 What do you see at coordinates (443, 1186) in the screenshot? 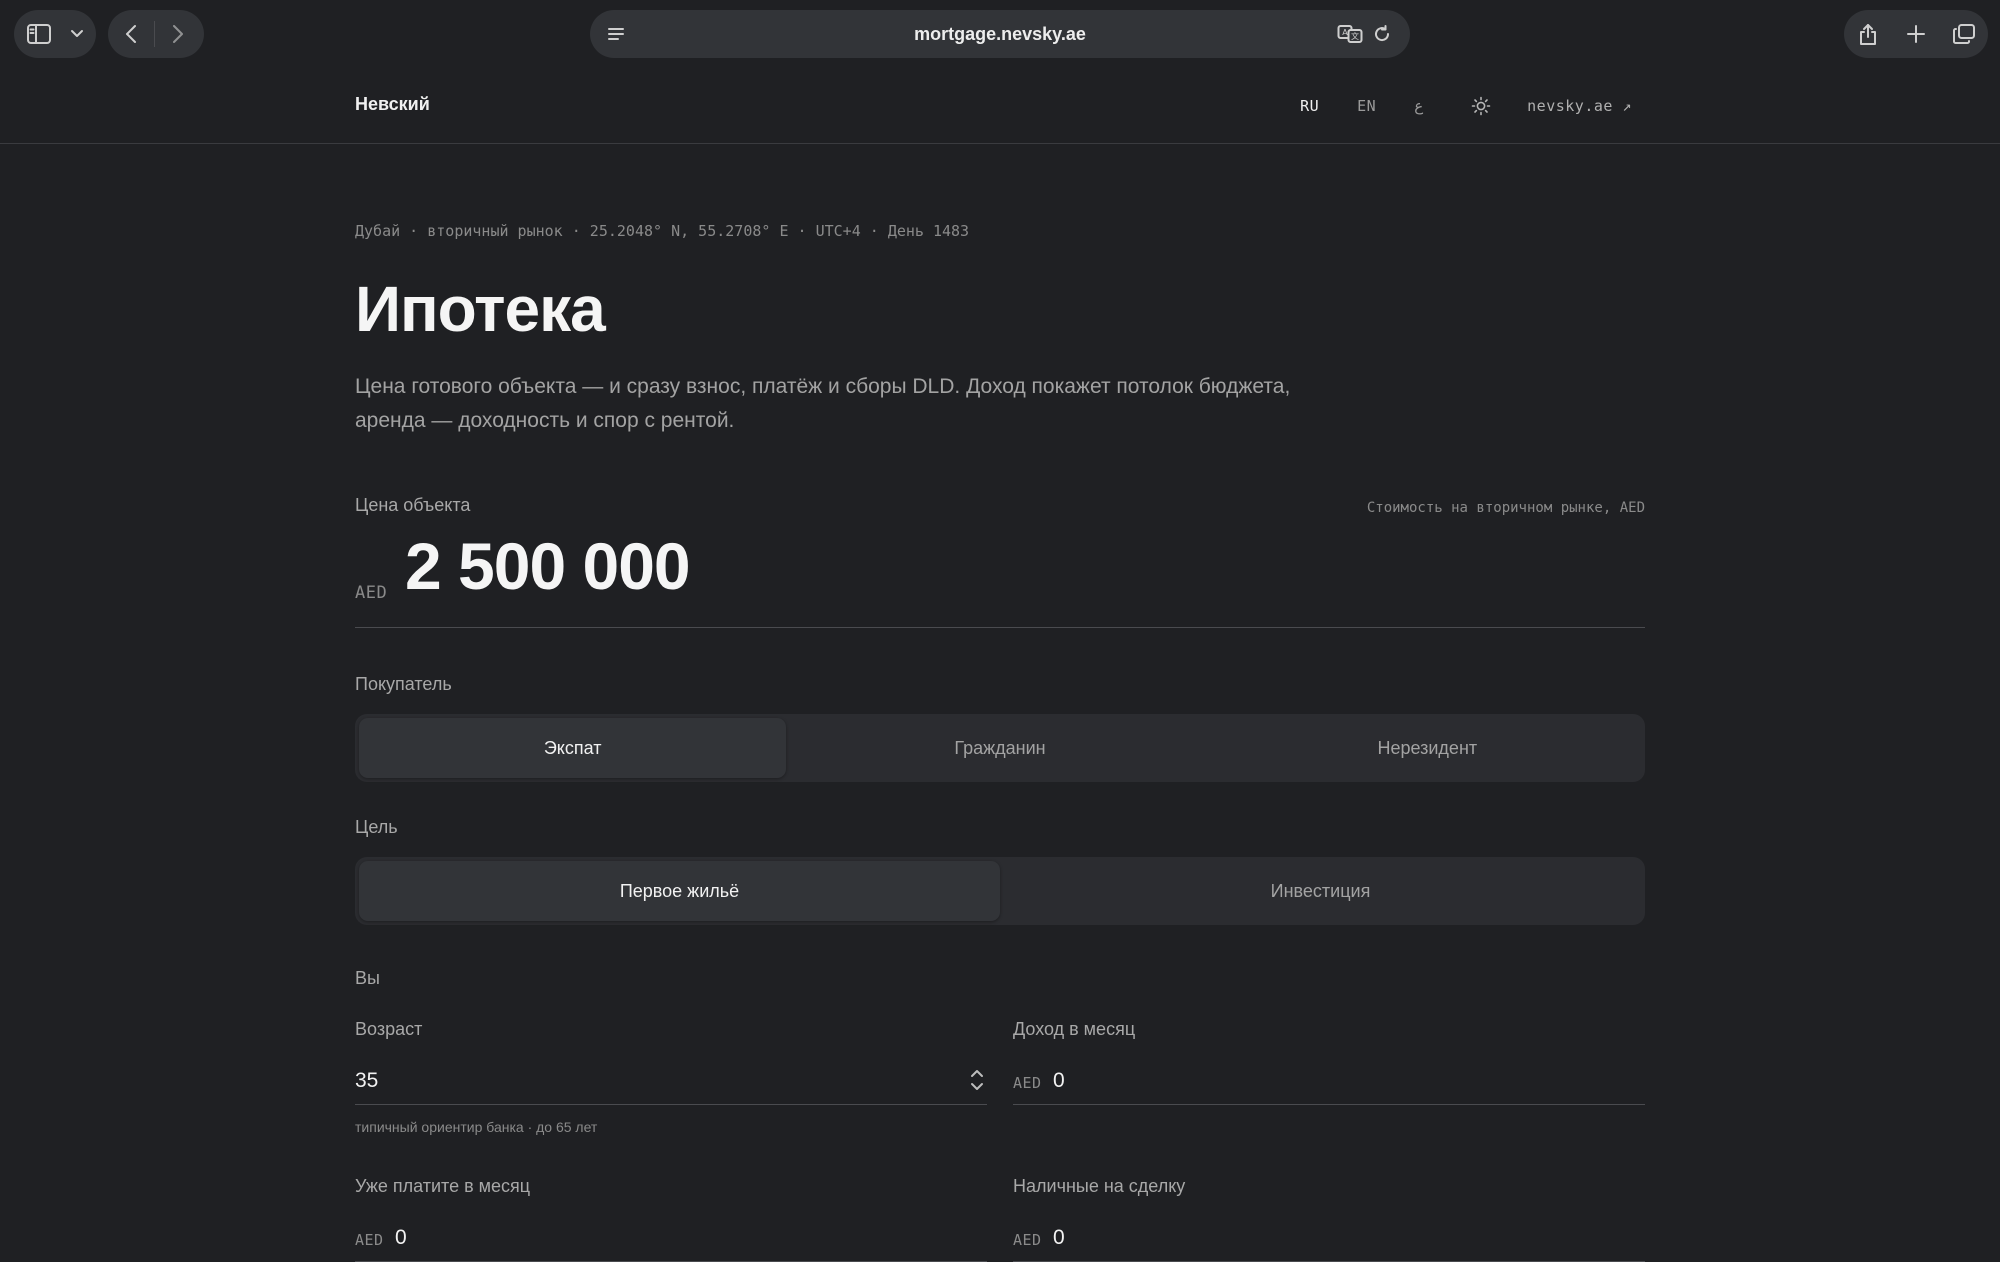
I see `paying-label: Уже платите в месяц` at bounding box center [443, 1186].